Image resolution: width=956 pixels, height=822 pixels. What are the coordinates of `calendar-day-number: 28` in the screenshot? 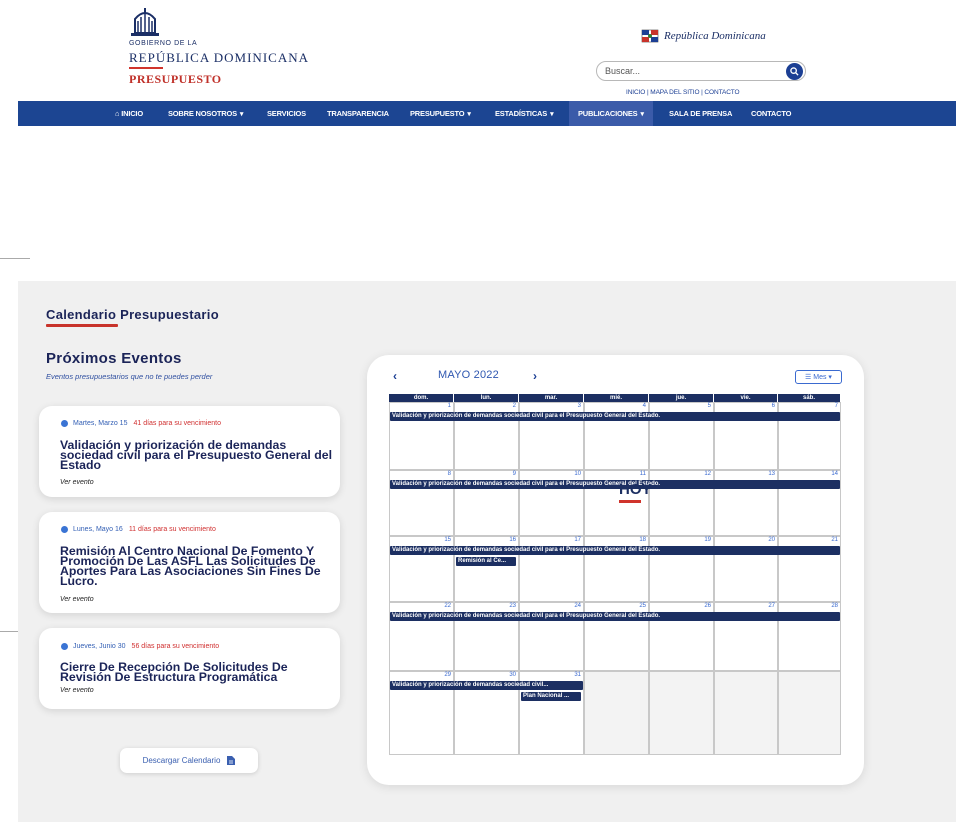 It's located at (808, 606).